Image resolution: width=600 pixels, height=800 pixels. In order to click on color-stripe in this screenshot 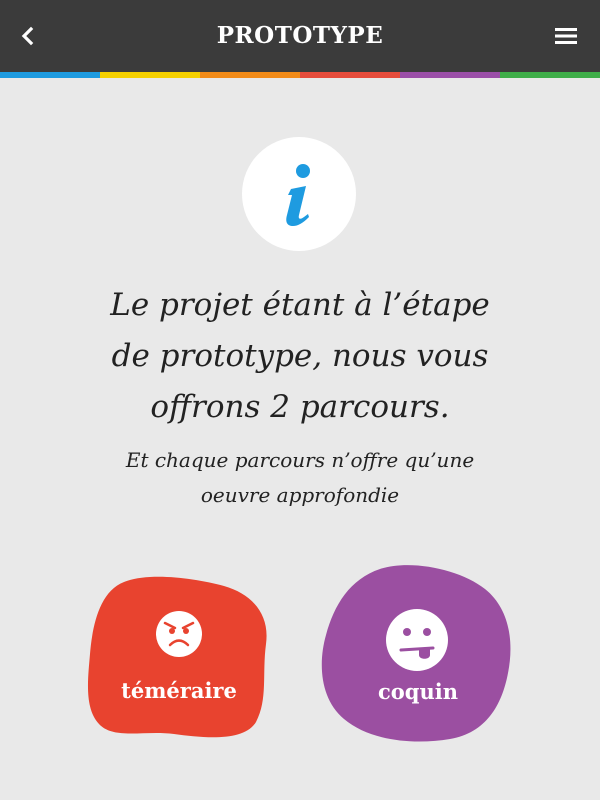, I will do `click(300, 75)`.